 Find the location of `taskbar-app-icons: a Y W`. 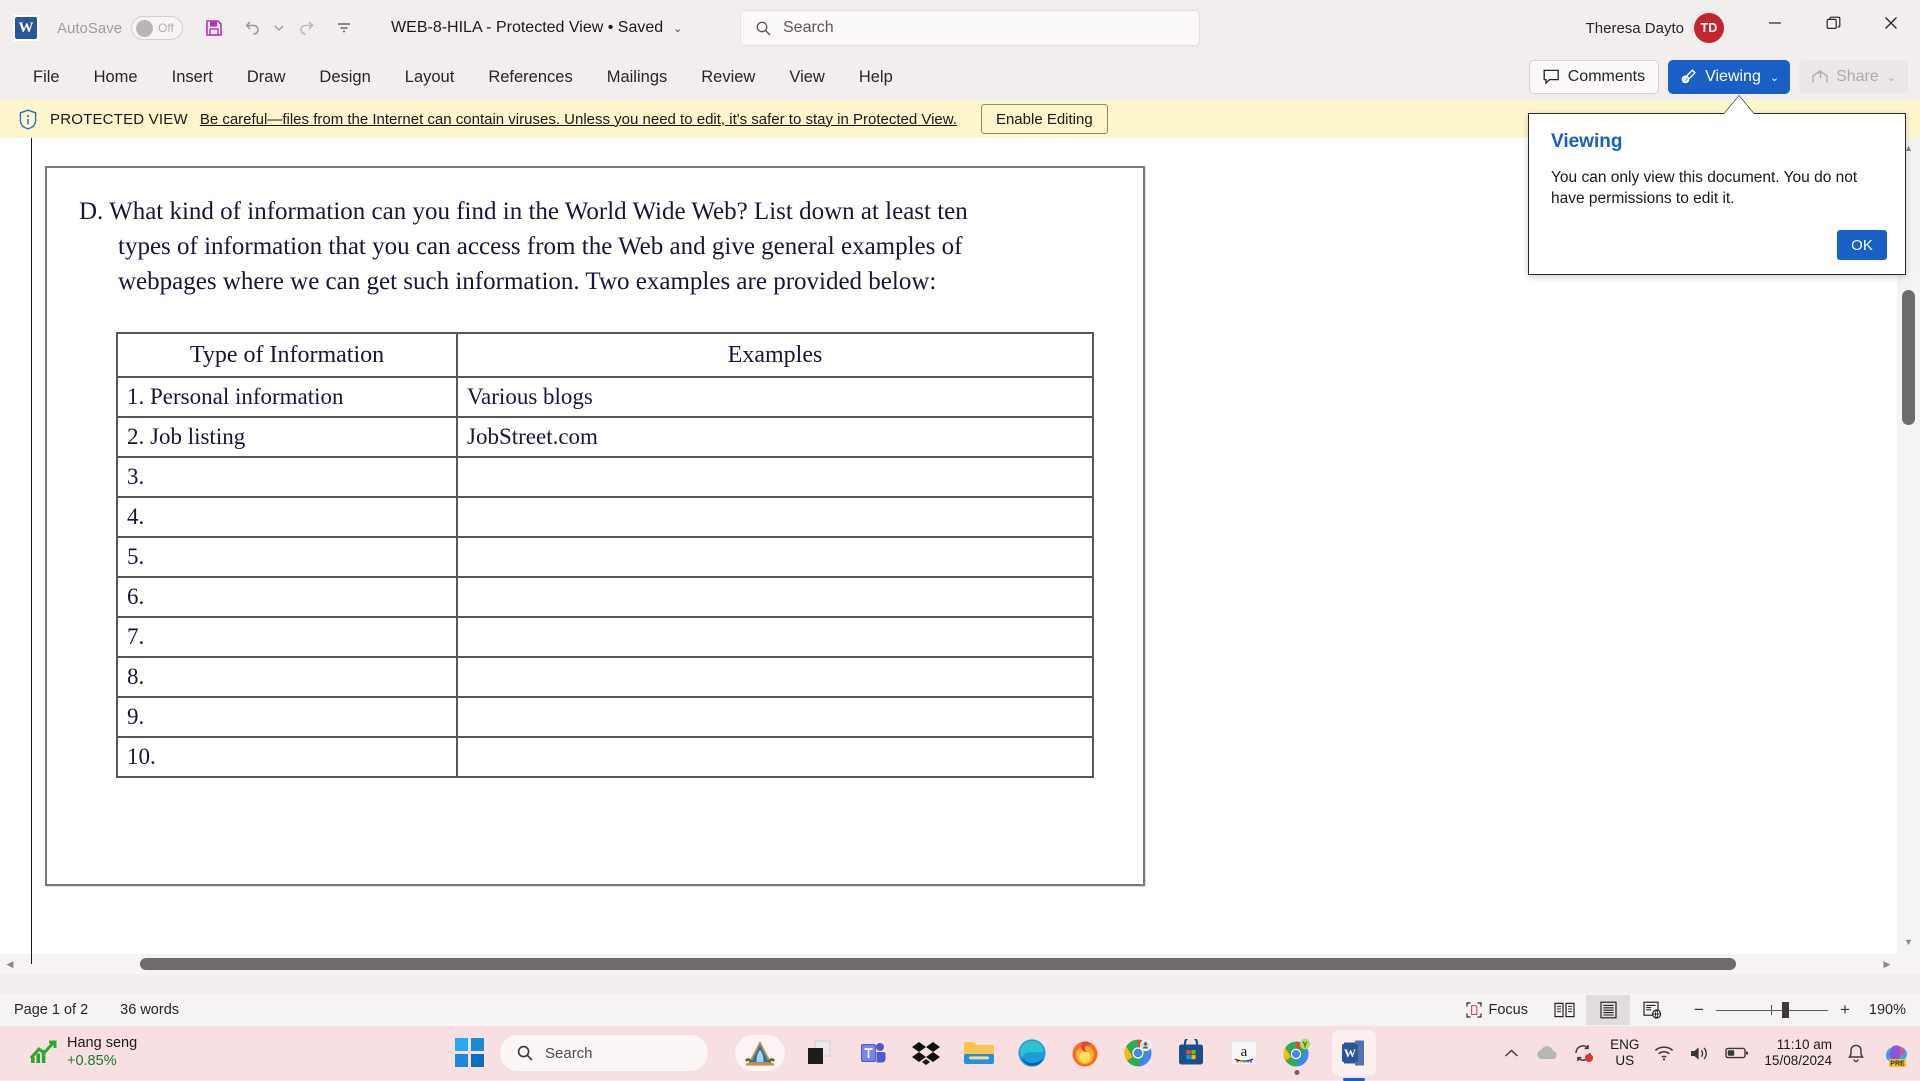

taskbar-app-icons: a Y W is located at coordinates (1055, 1055).